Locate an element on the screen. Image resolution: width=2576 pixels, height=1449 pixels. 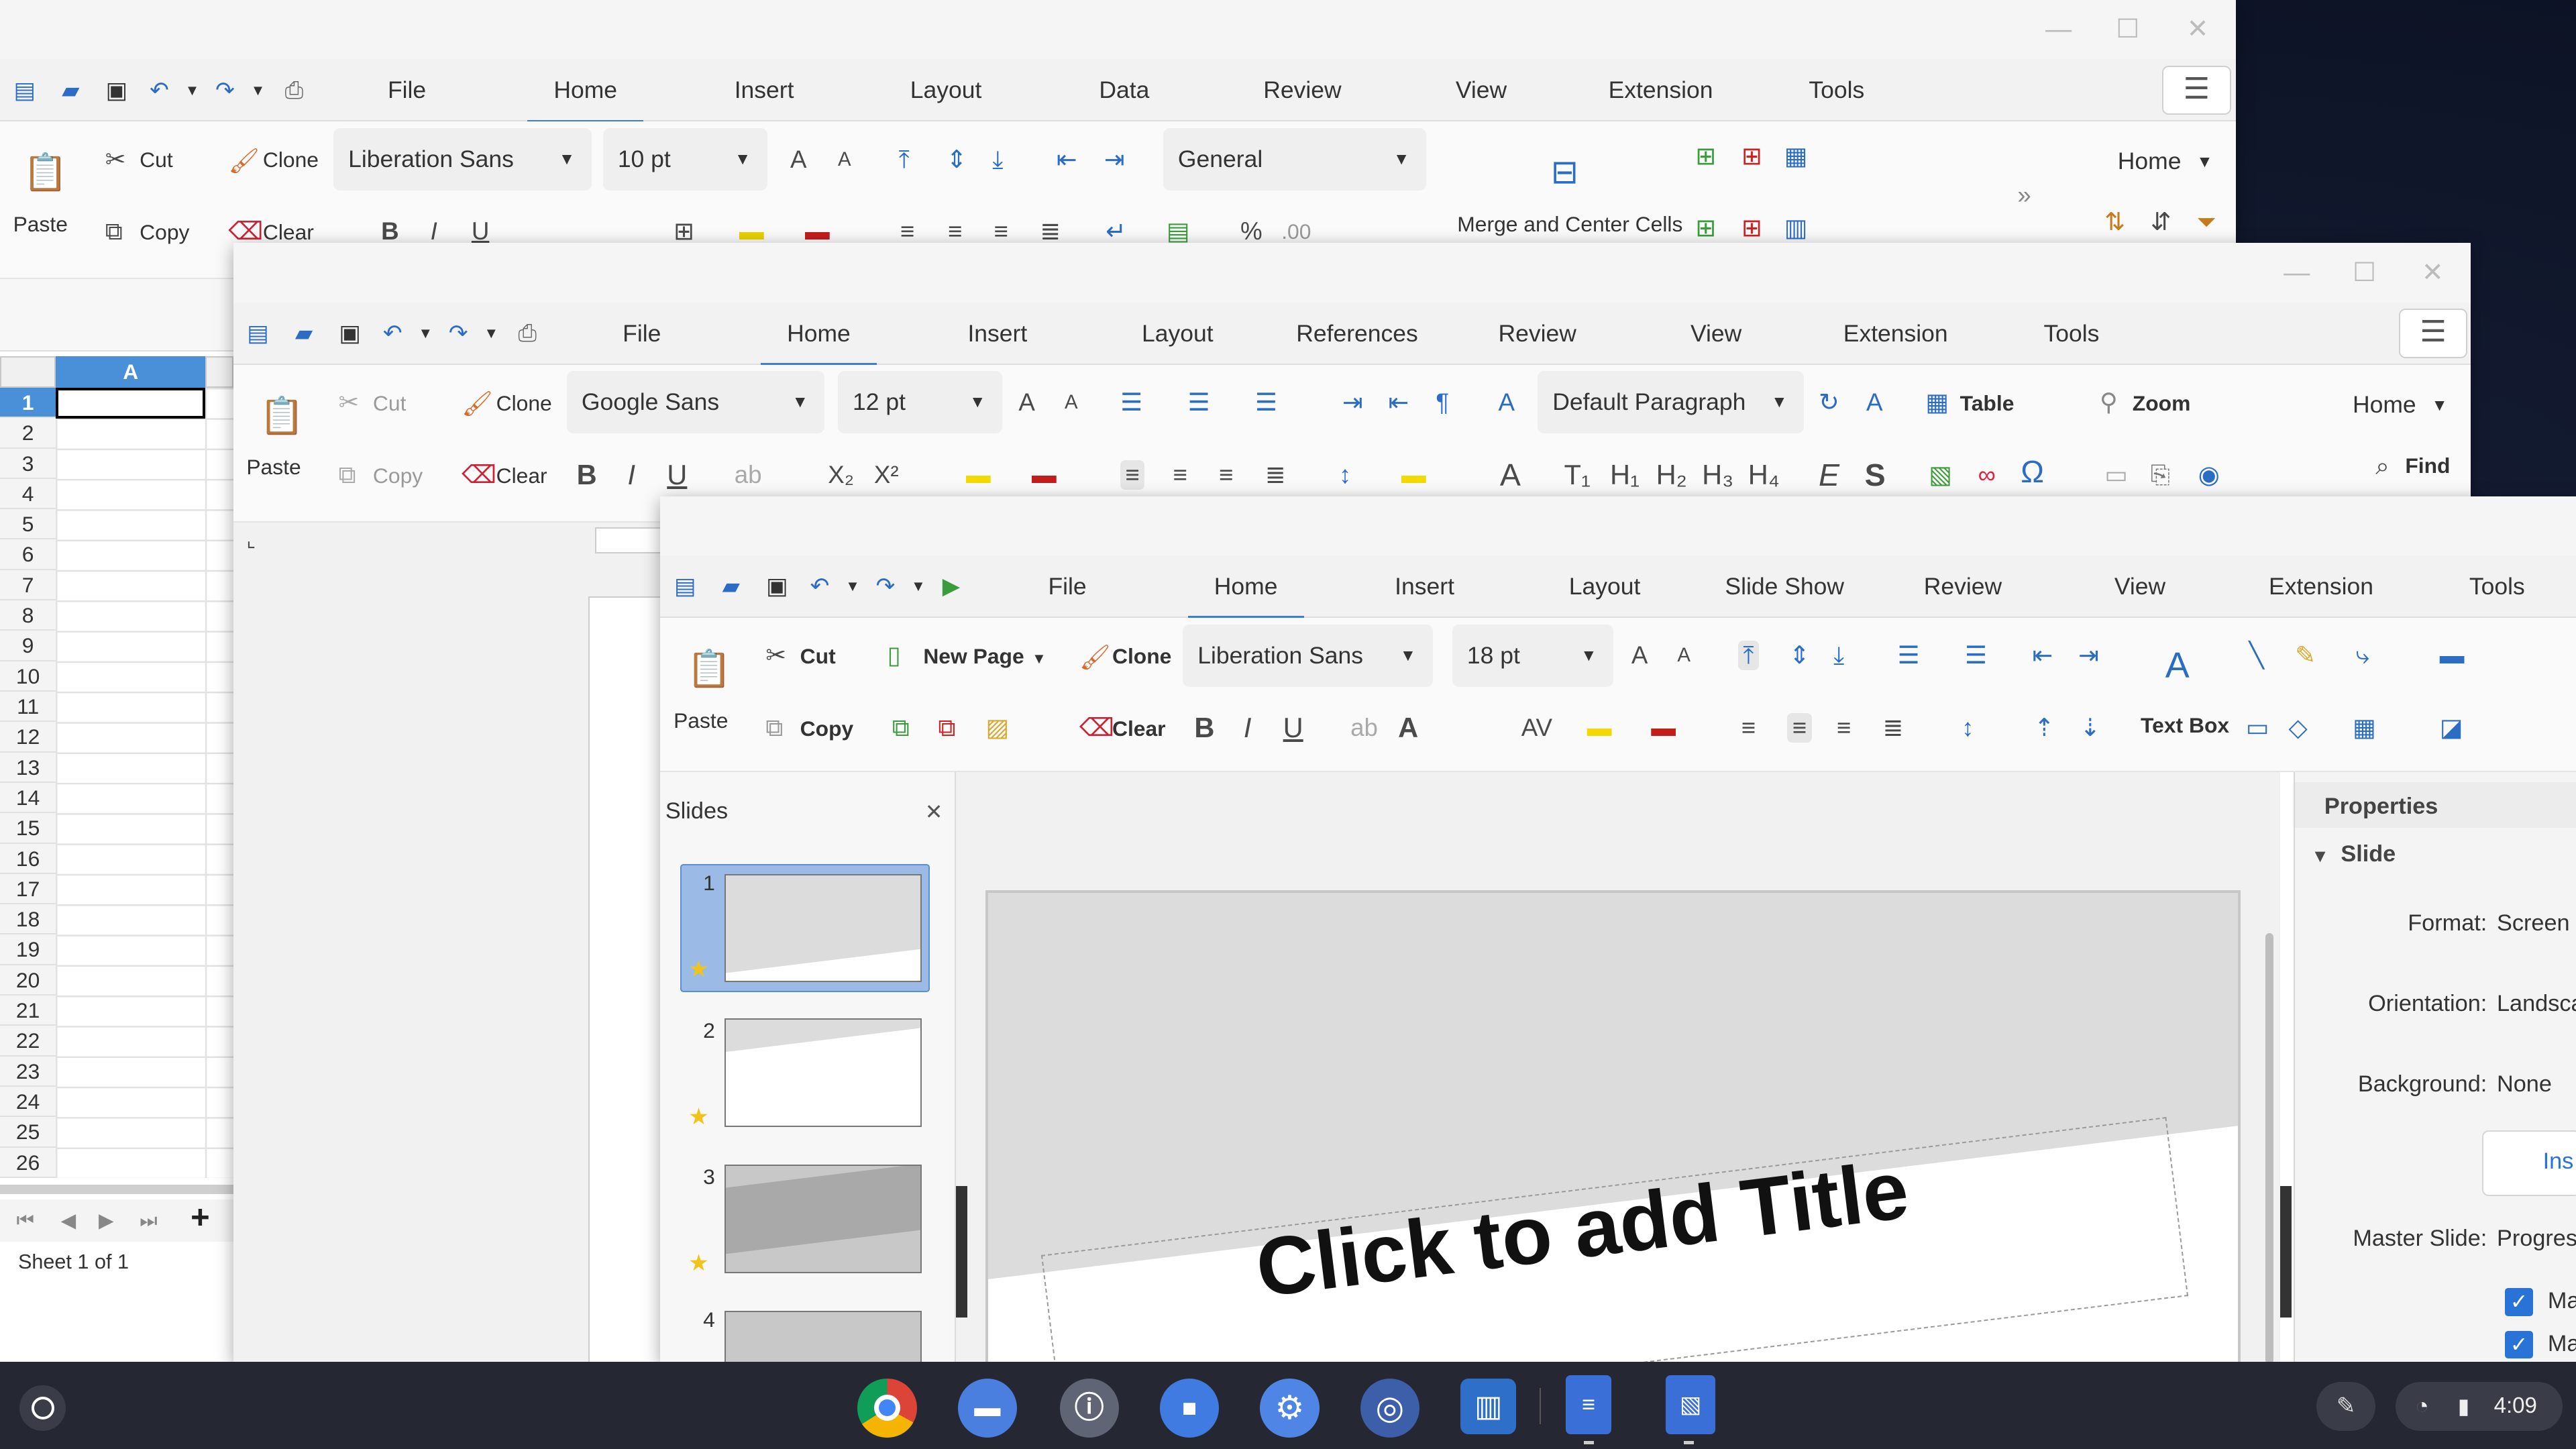
docs-icon: ≡ is located at coordinates (1588, 1404).